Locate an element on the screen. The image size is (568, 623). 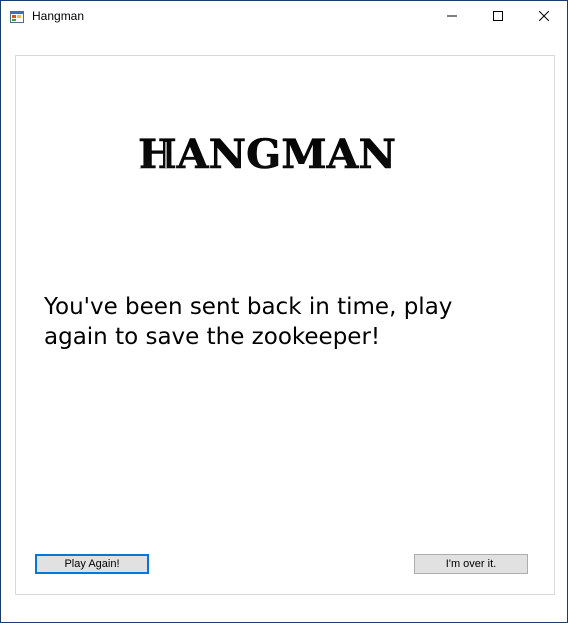
maximize-button is located at coordinates (498, 16).